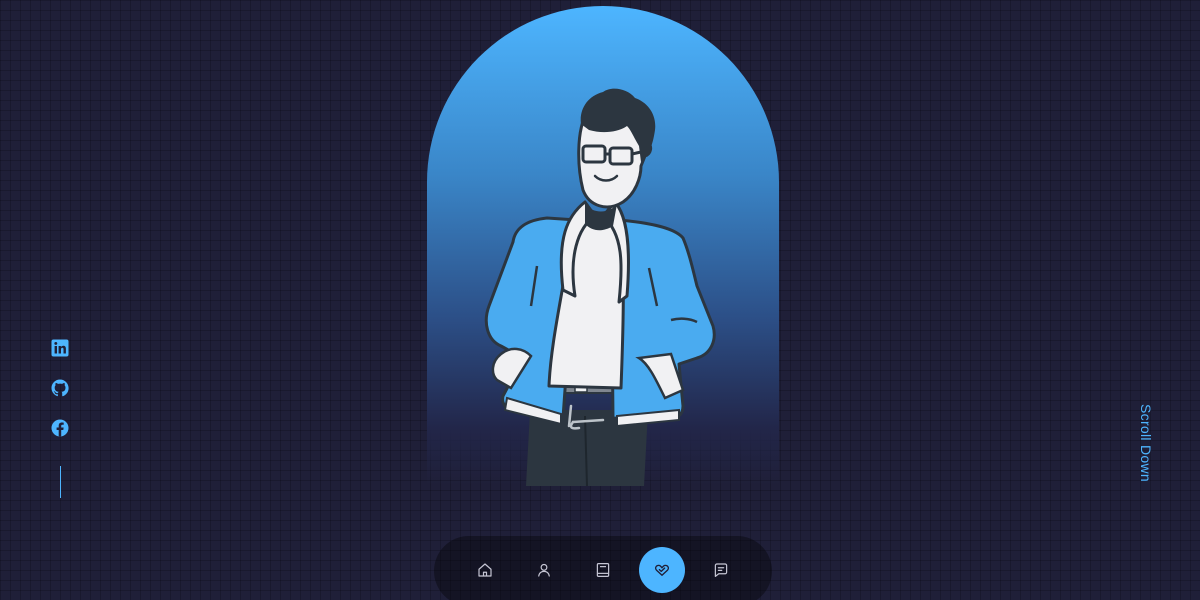 This screenshot has width=1200, height=600. I want to click on nav-item-services, so click(662, 570).